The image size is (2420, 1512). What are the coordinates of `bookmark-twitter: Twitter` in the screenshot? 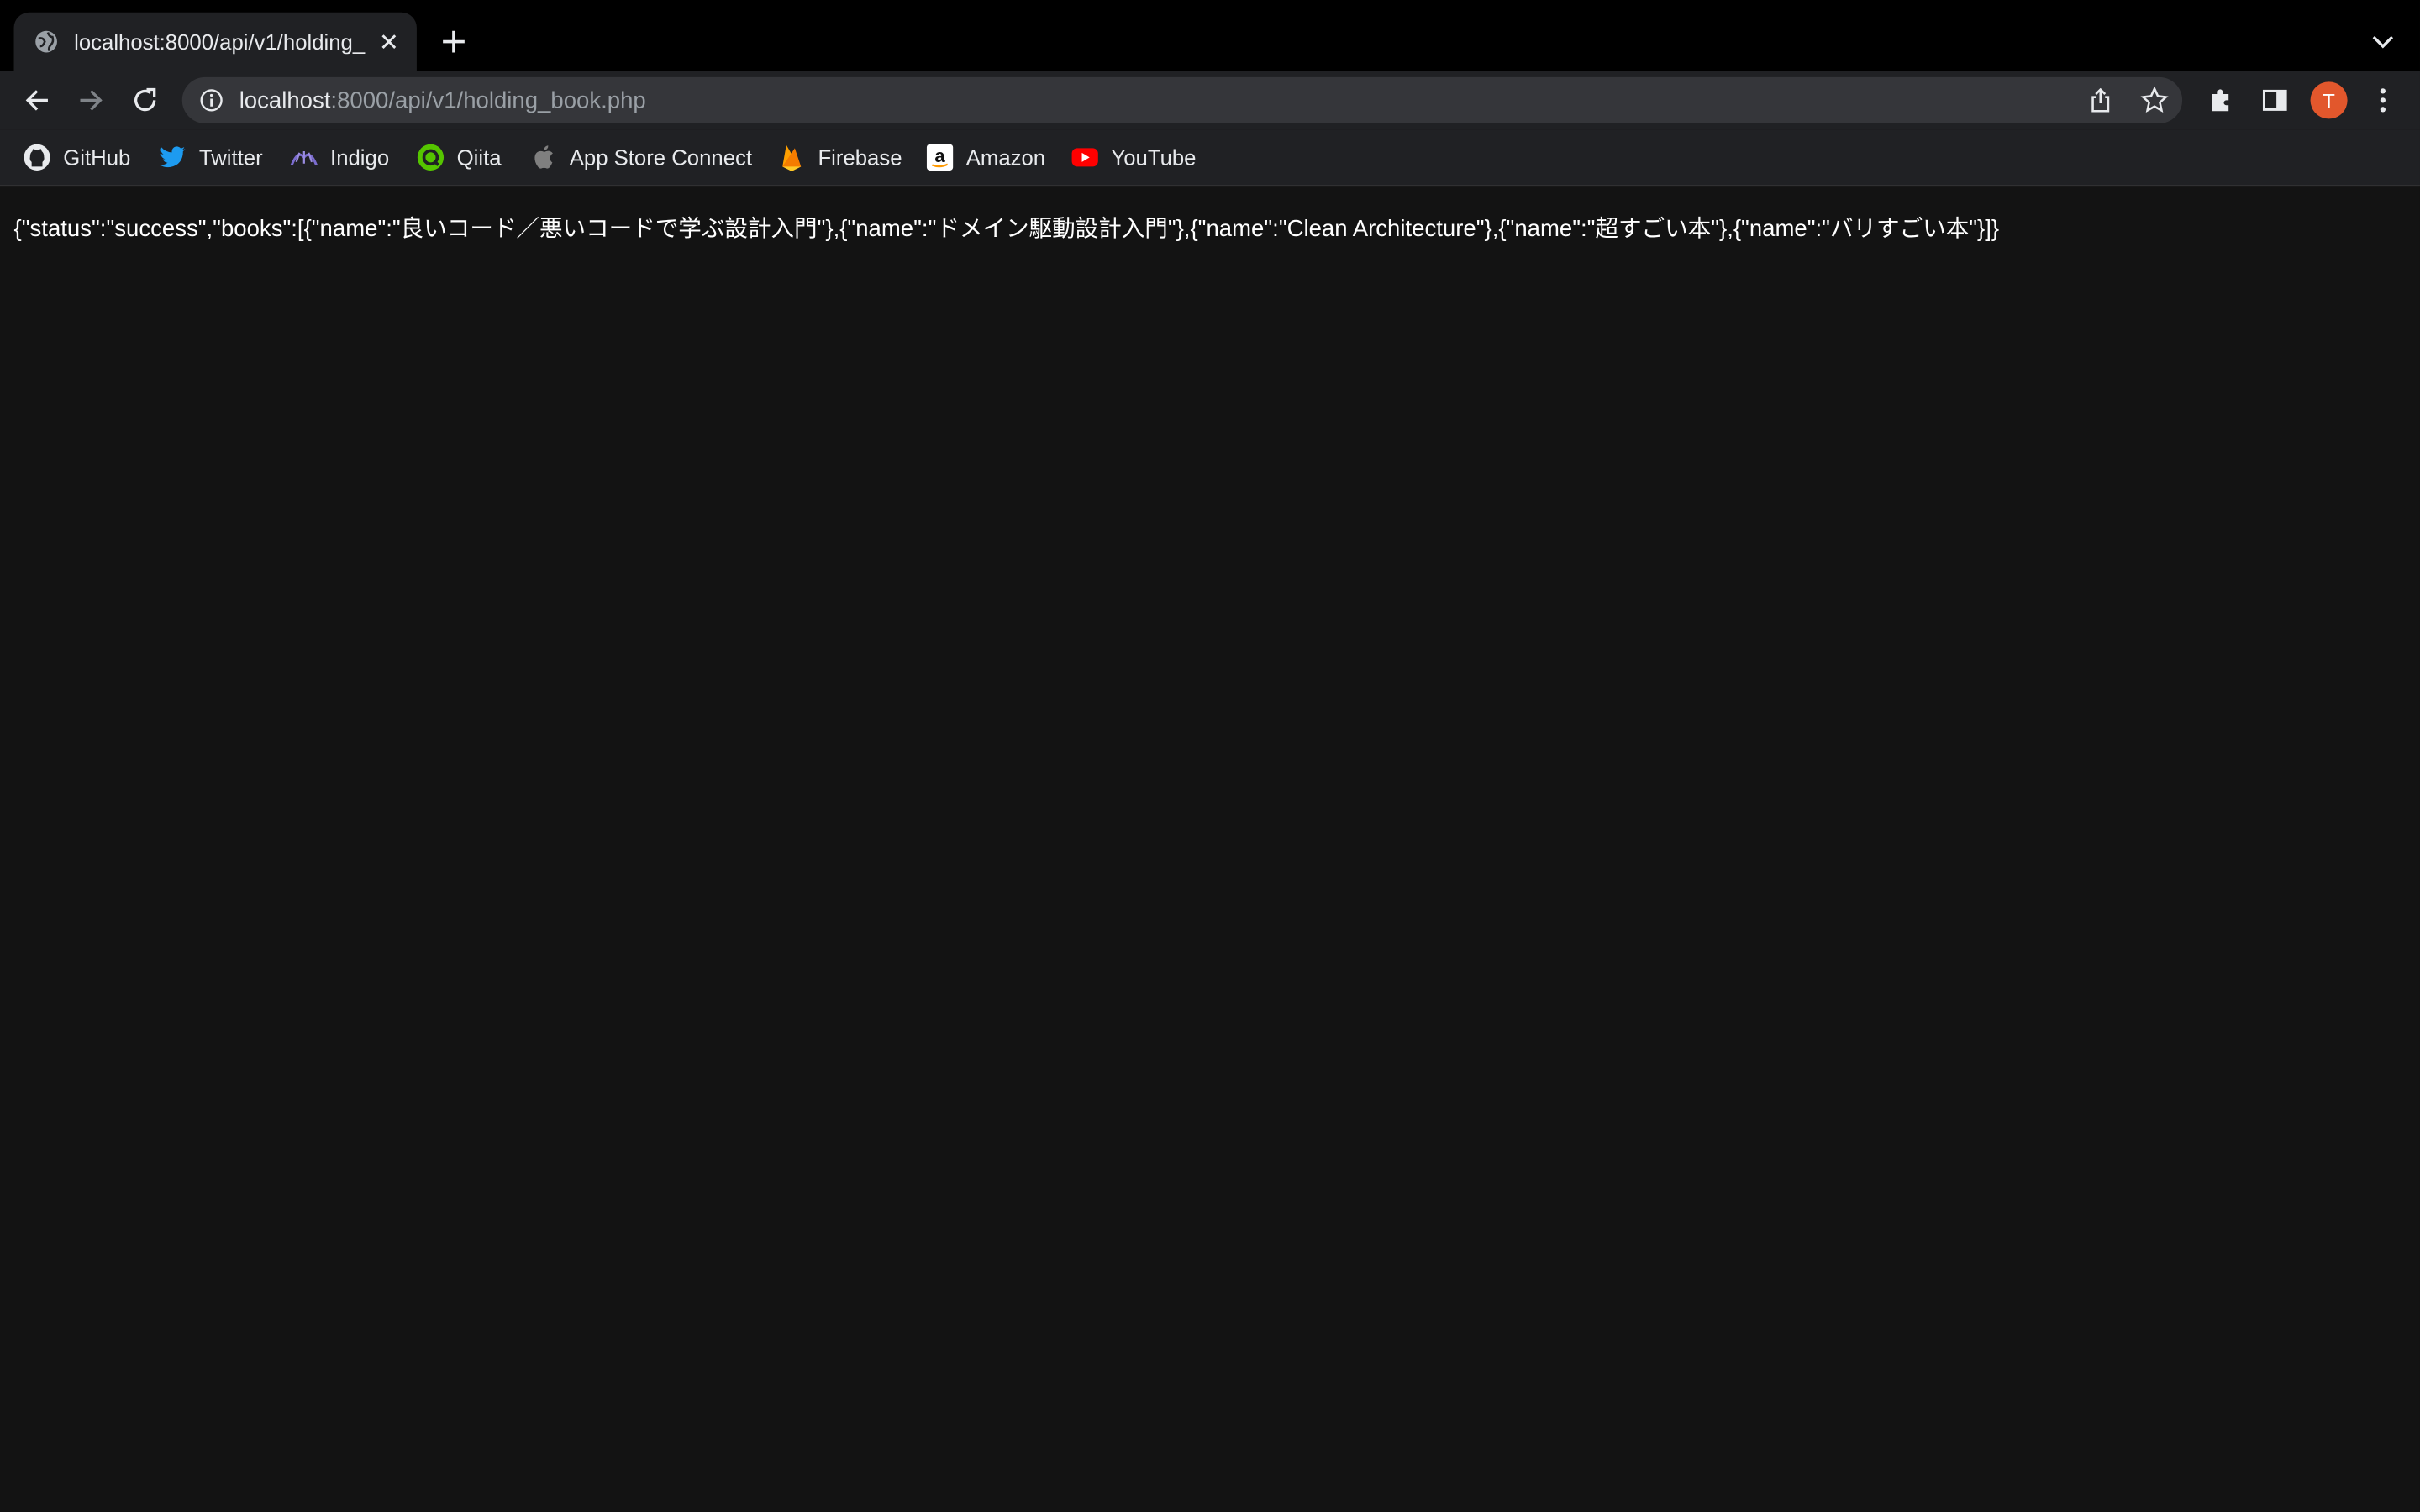 It's located at (211, 157).